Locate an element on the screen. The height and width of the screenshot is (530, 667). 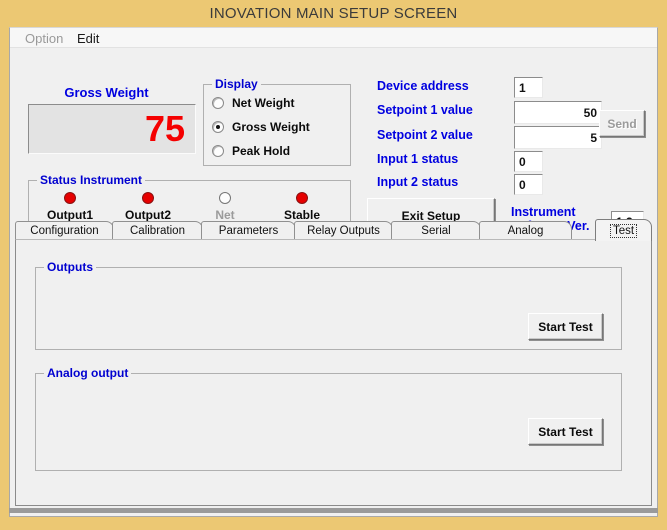
tab-label: Relay Outputs is located at coordinates (343, 231).